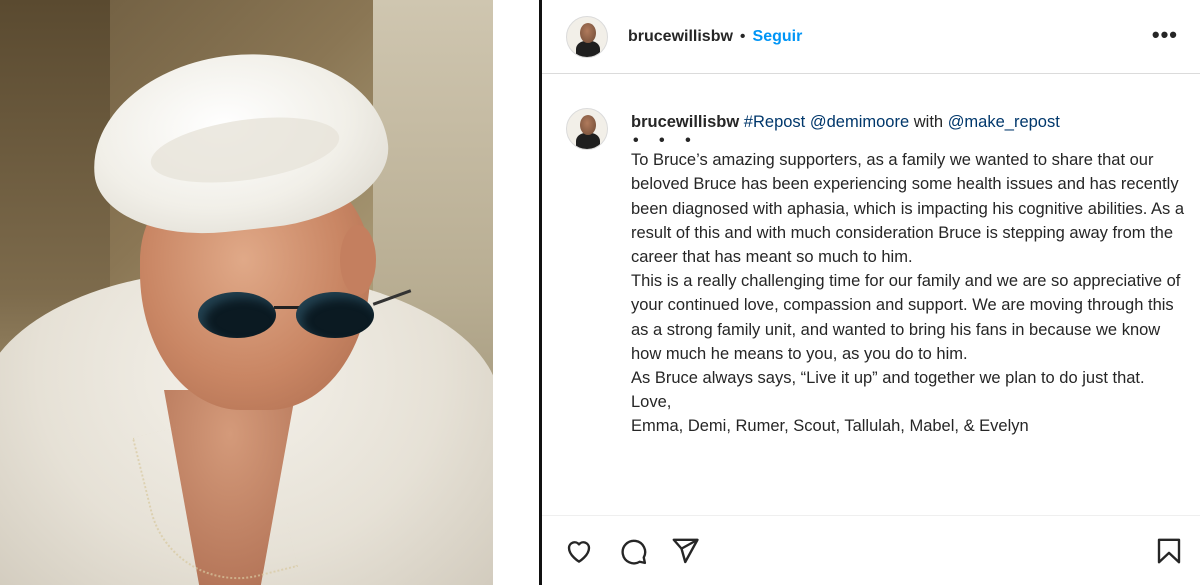 This screenshot has width=1200, height=585. I want to click on avatar, so click(587, 36).